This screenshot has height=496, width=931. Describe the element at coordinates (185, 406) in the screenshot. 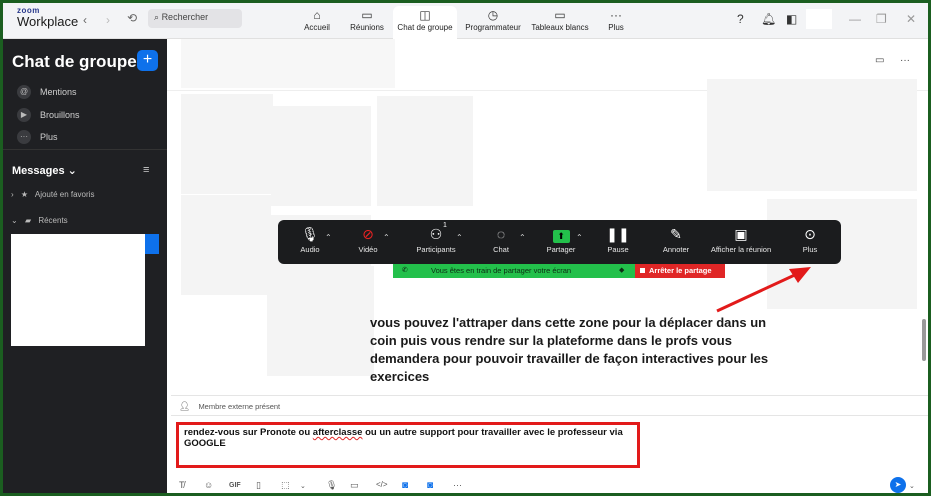

I see `person-icon: 👤︎` at that location.